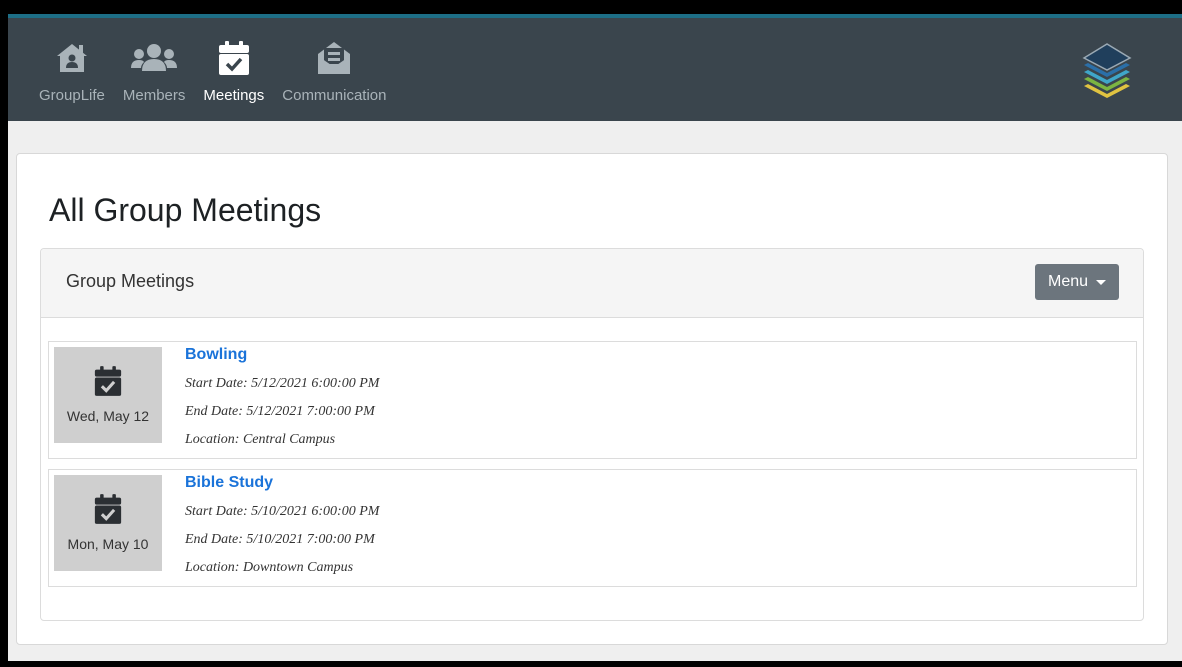 The width and height of the screenshot is (1182, 667). I want to click on nav-item-meetings: Meetings, so click(233, 71).